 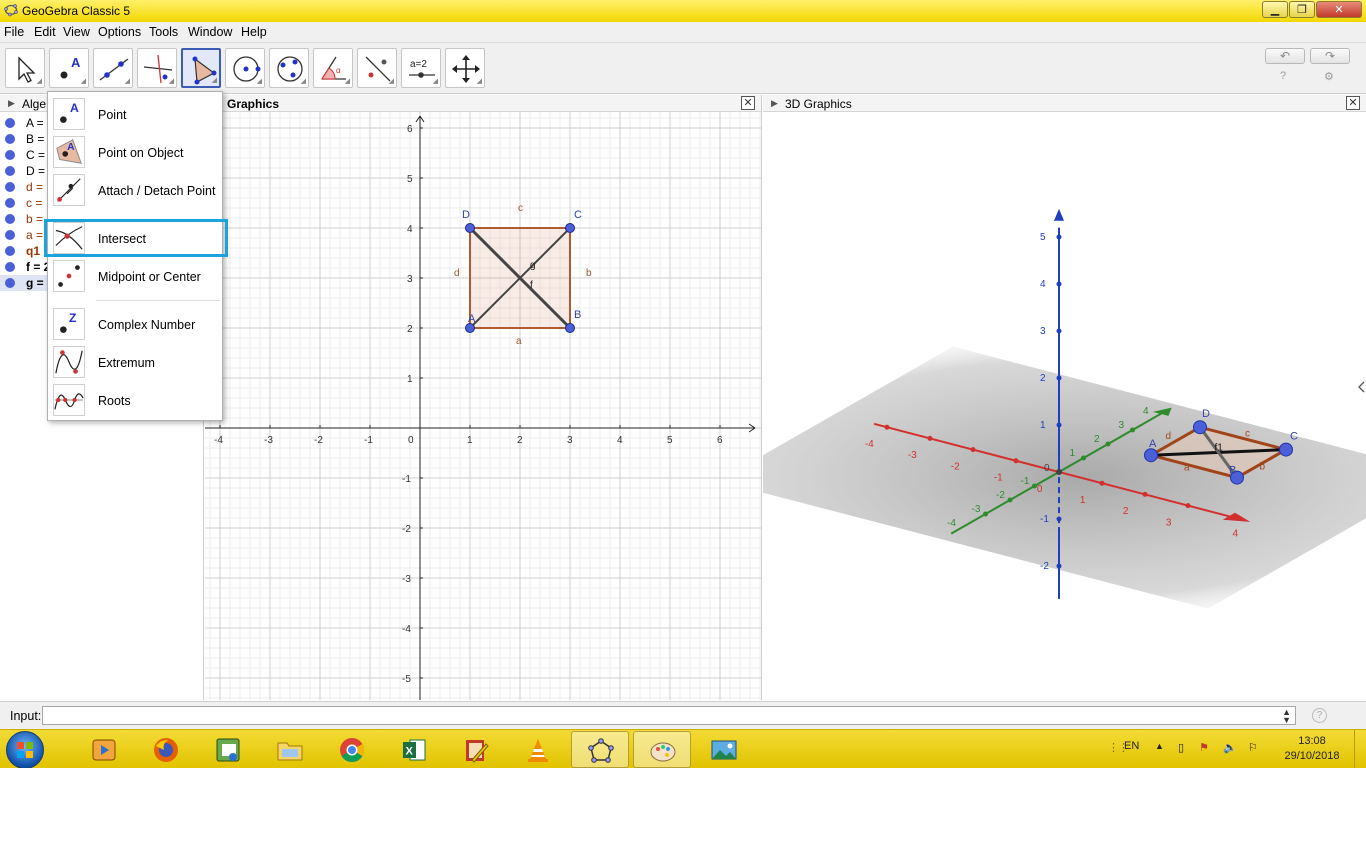 What do you see at coordinates (45, 32) in the screenshot?
I see `menu-edit: Edit` at bounding box center [45, 32].